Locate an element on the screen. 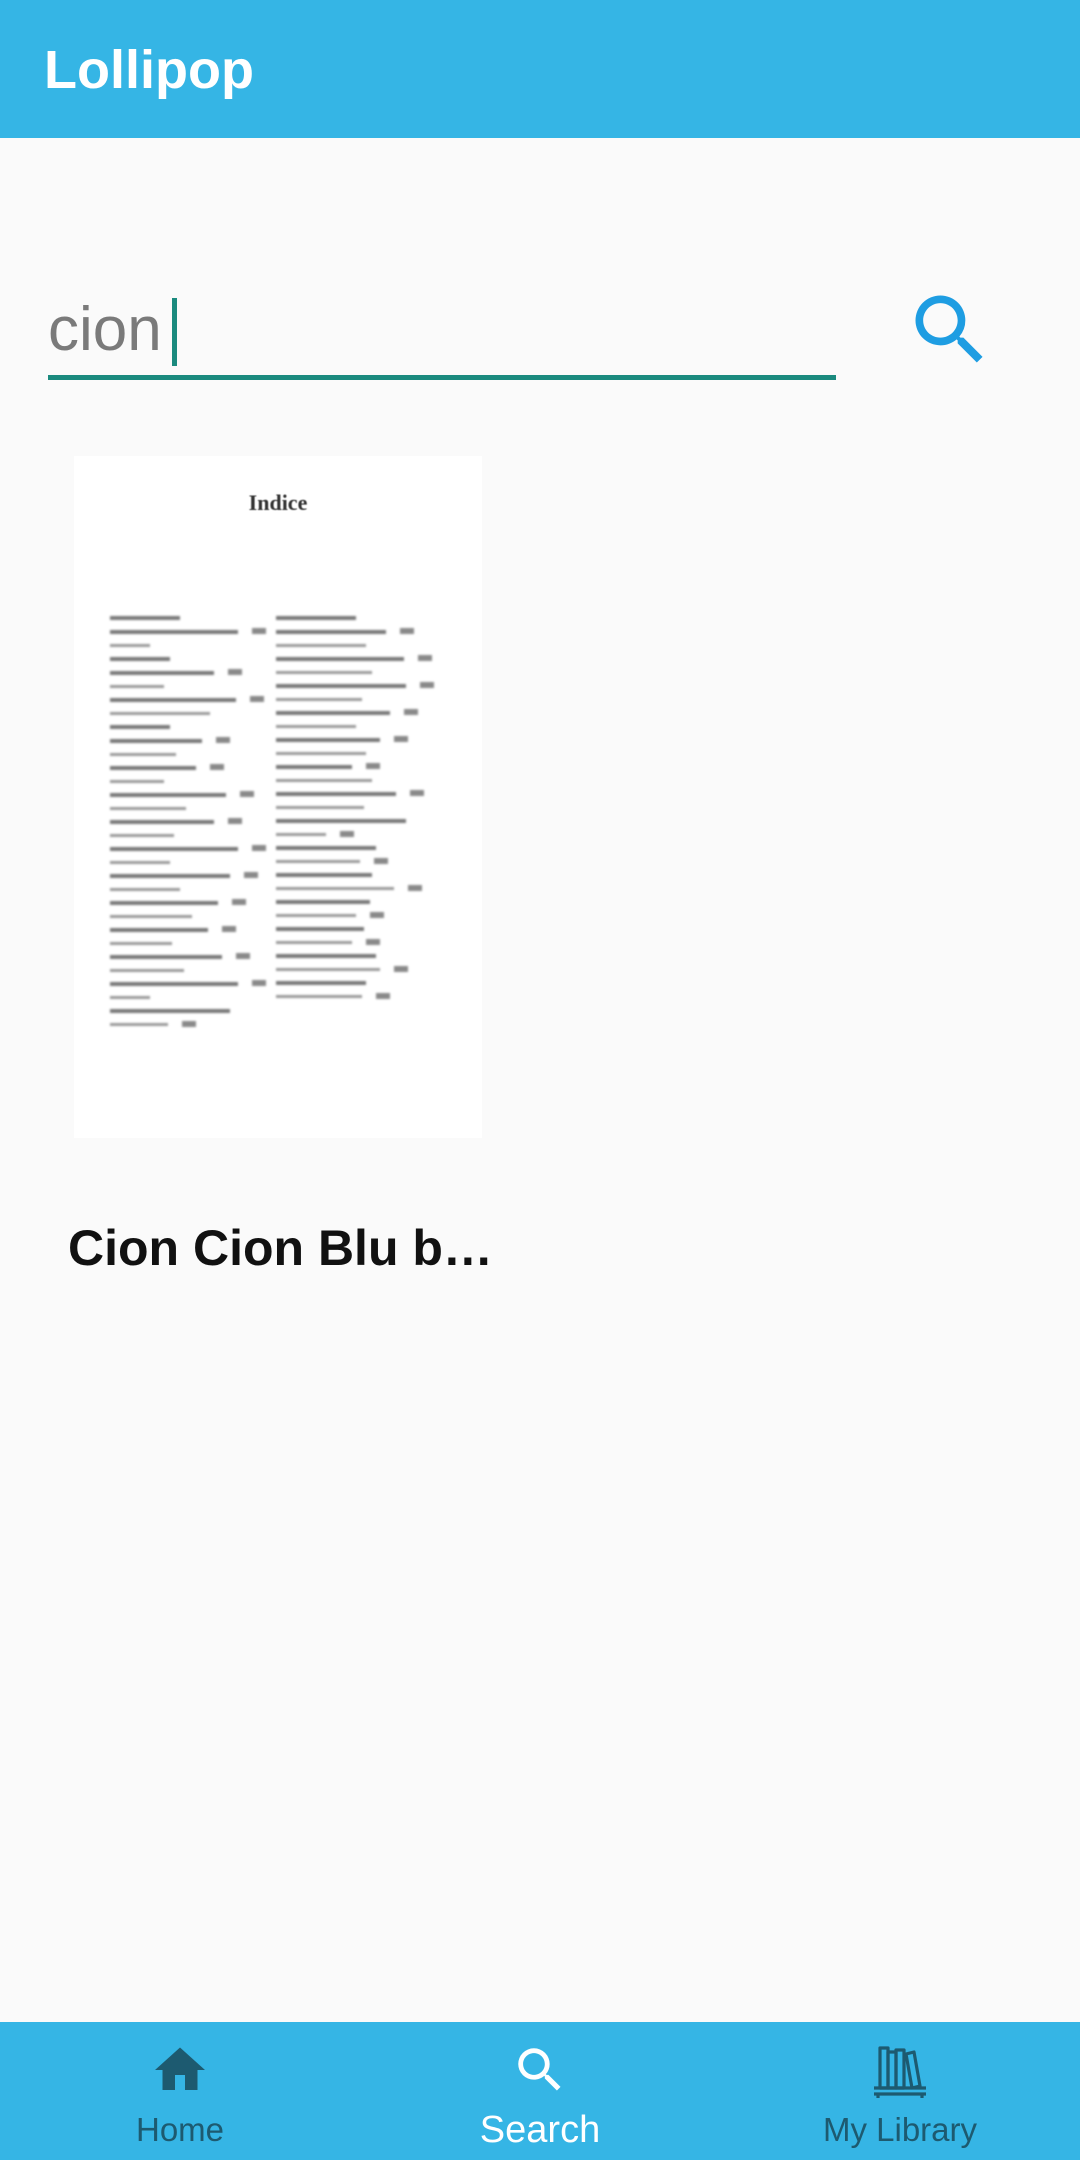 The height and width of the screenshot is (2160, 1080). nav-my-library-label: My Library is located at coordinates (900, 2129).